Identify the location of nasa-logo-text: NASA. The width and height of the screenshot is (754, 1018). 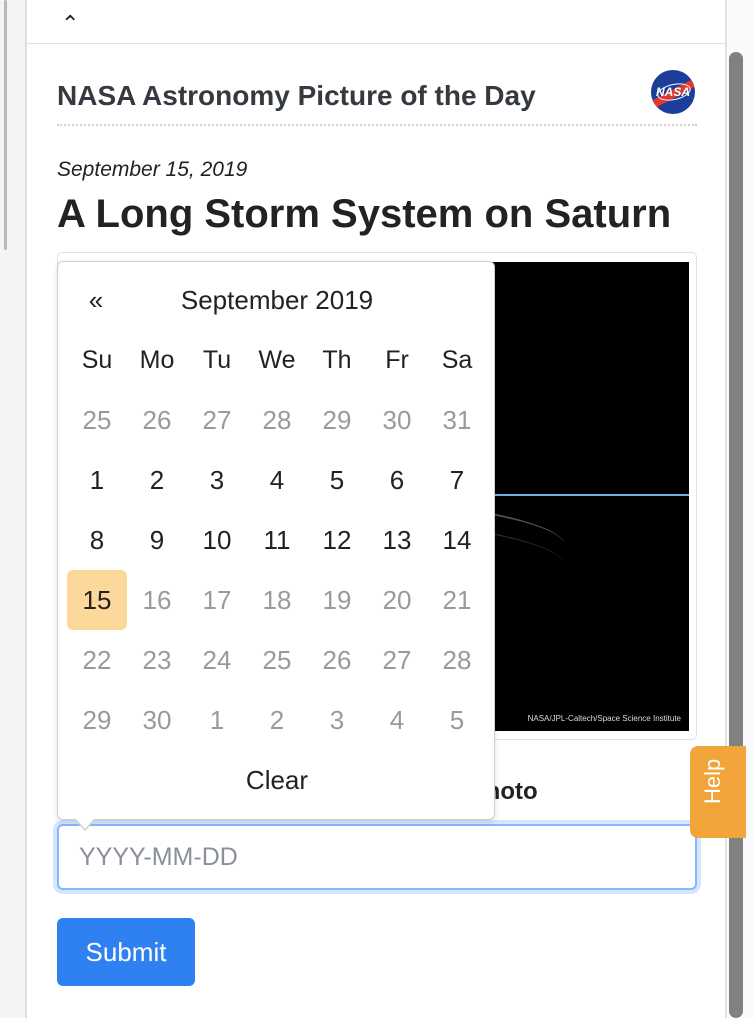
(672, 92).